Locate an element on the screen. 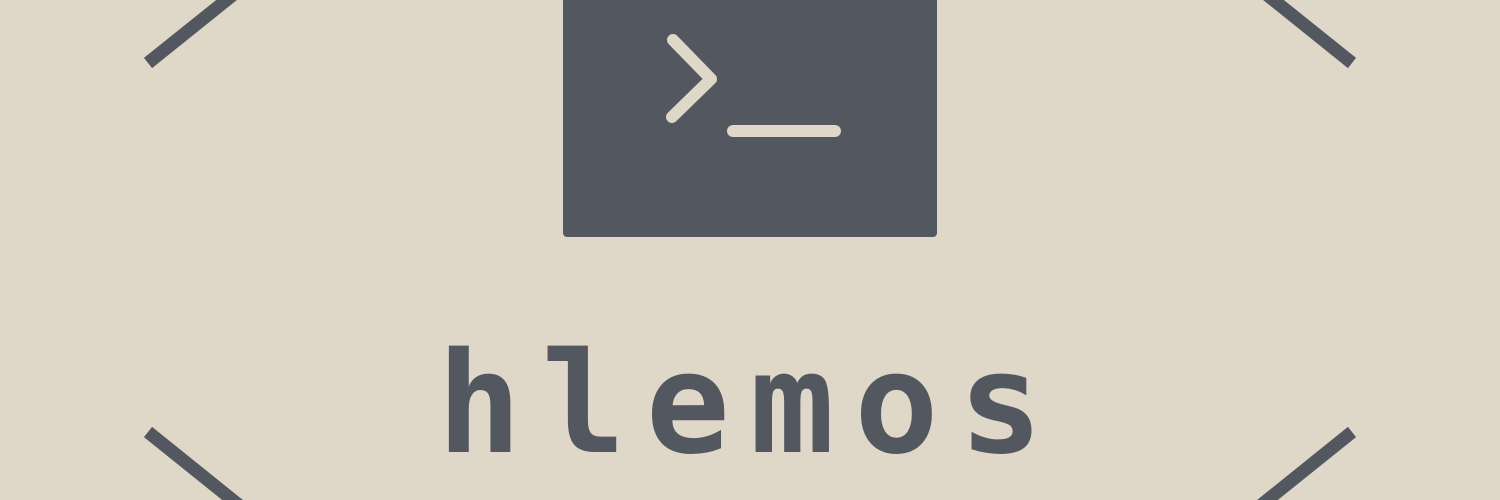 The height and width of the screenshot is (500, 1500). terminal-prompt-icon is located at coordinates (753, 85).